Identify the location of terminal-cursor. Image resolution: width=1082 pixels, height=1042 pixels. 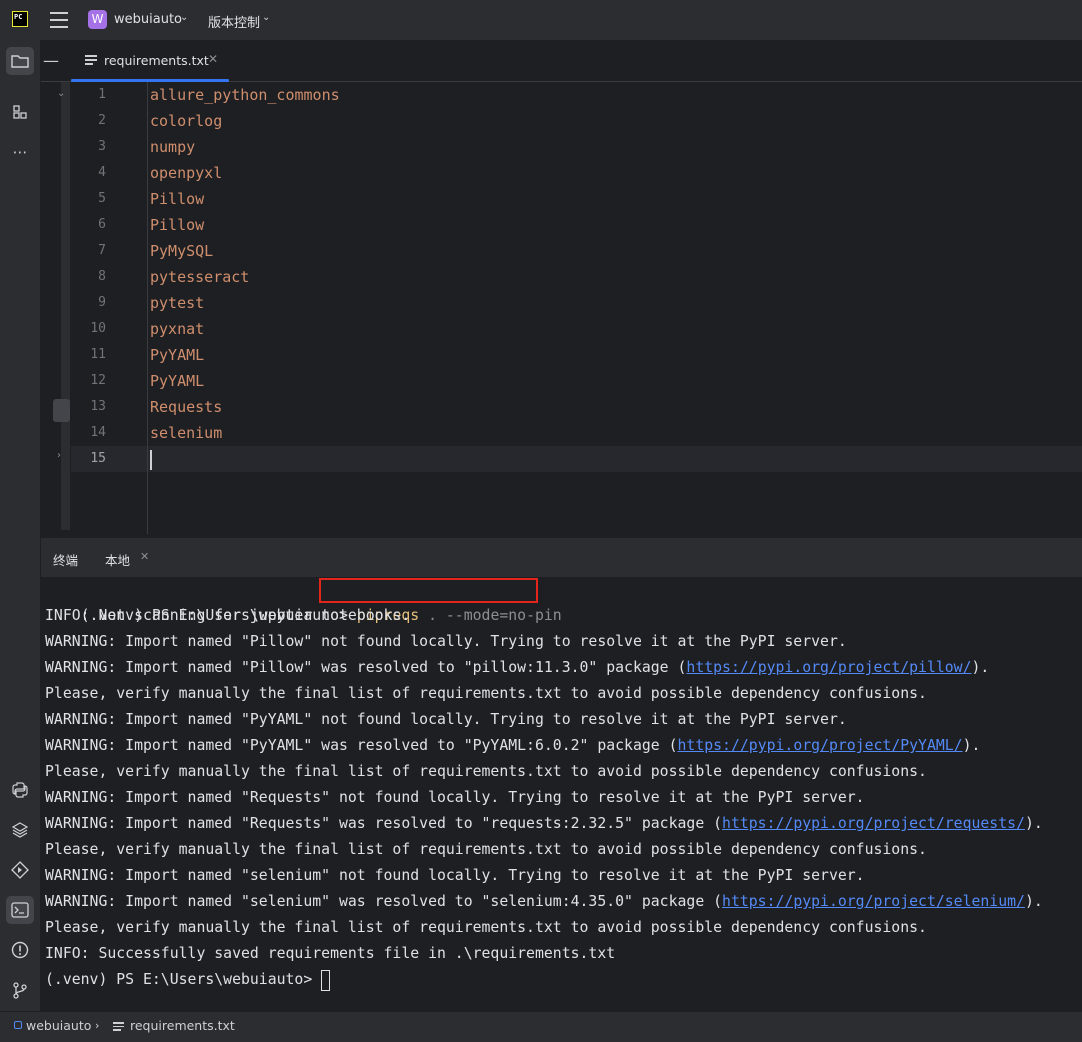
(326, 980).